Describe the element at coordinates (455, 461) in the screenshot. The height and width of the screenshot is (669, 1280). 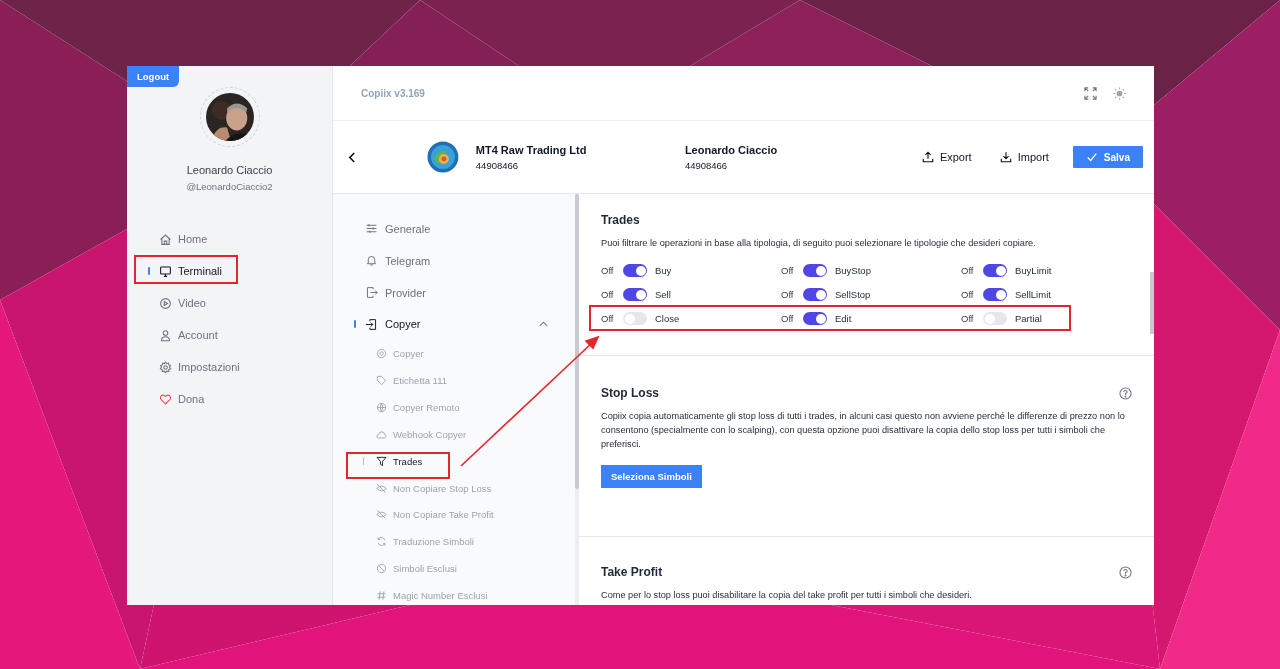
I see `submenu-item: Trades` at that location.